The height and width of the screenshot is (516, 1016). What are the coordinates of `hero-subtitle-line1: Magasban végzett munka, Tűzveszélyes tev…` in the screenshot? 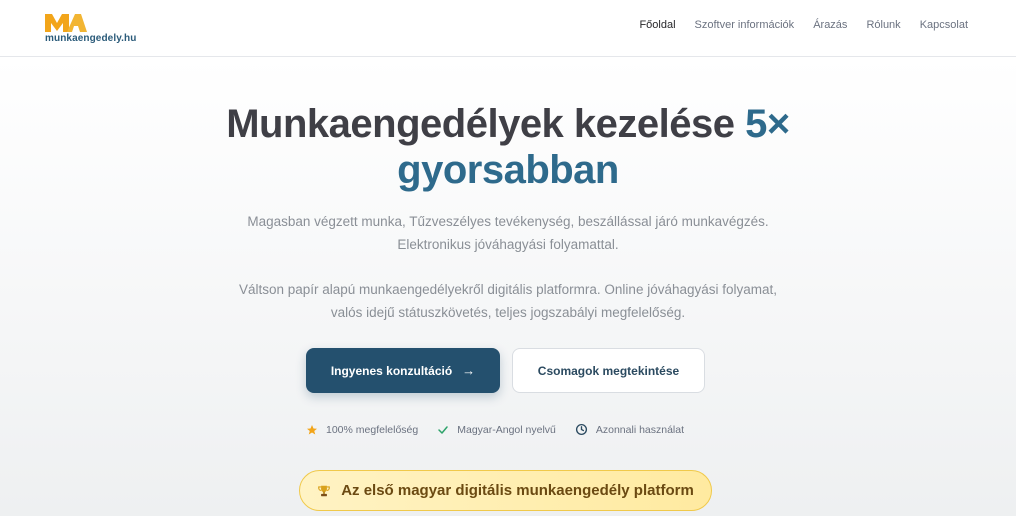 It's located at (508, 221).